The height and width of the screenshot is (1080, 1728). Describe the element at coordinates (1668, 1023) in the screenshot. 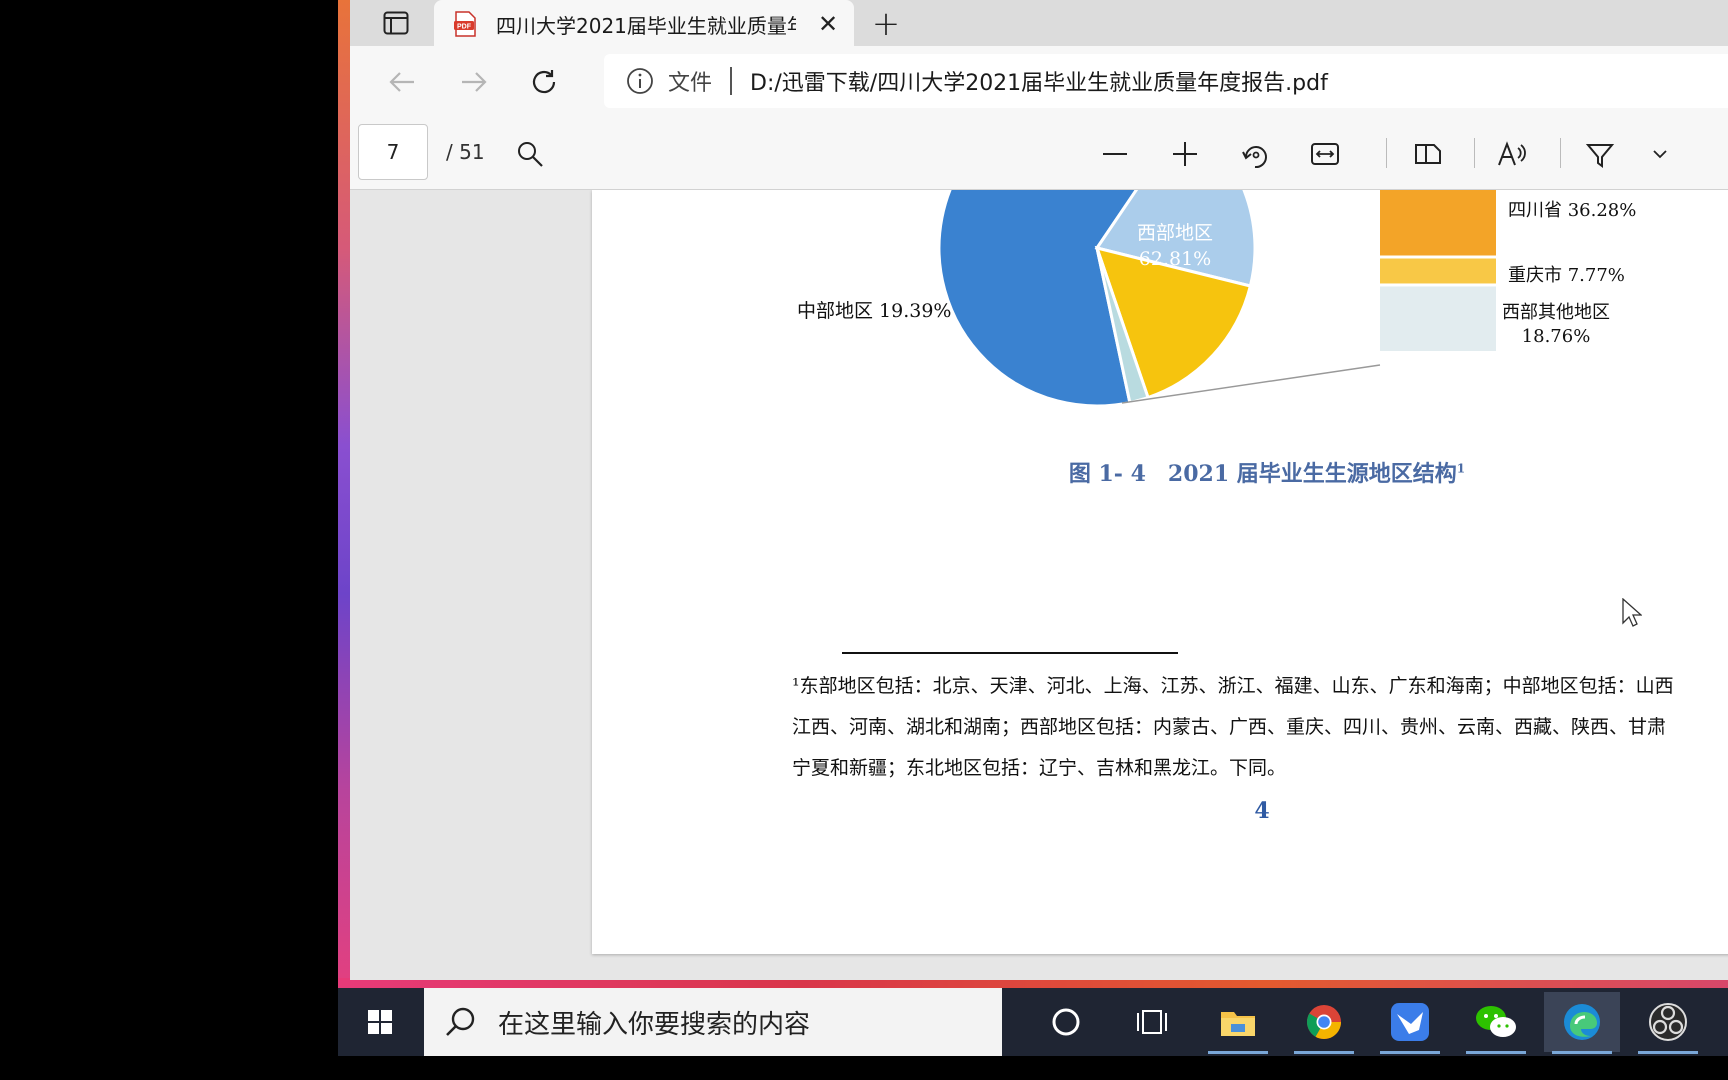

I see `obs-icon` at that location.